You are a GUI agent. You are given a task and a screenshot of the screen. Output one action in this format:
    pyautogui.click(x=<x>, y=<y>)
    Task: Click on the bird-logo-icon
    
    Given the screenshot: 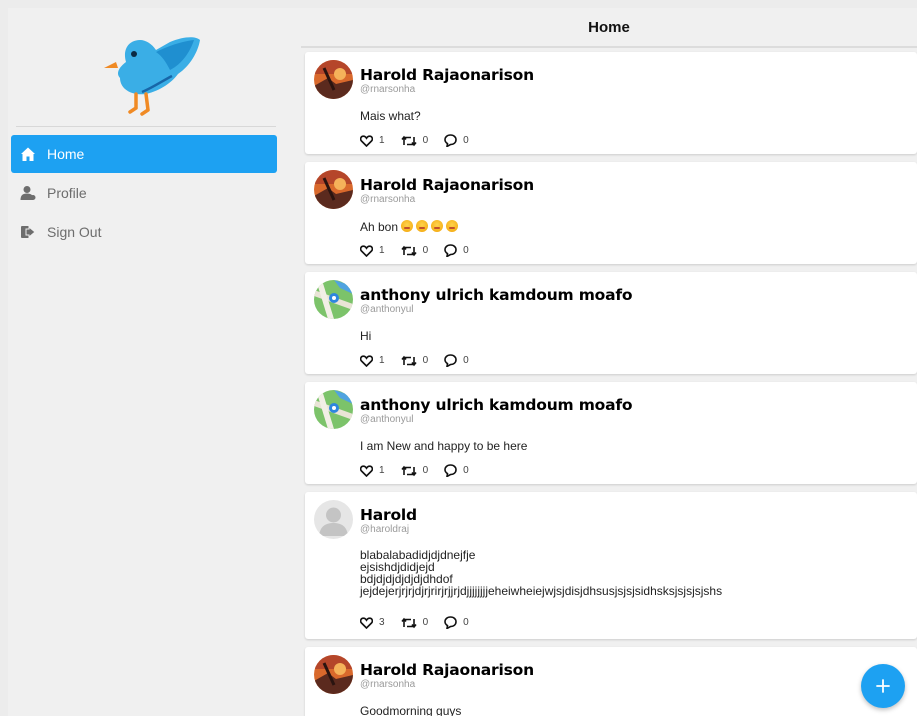 What is the action you would take?
    pyautogui.click(x=152, y=76)
    